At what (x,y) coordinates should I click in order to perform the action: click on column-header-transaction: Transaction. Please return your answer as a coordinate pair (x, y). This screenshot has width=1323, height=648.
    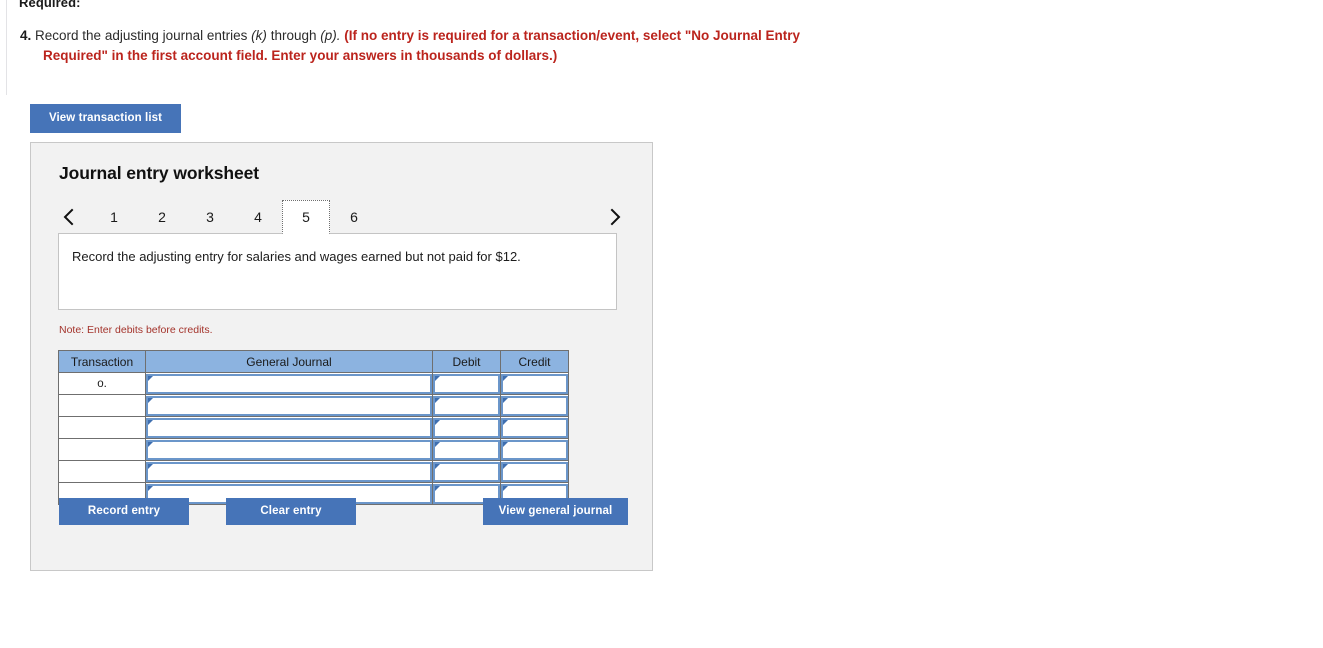
    Looking at the image, I should click on (102, 361).